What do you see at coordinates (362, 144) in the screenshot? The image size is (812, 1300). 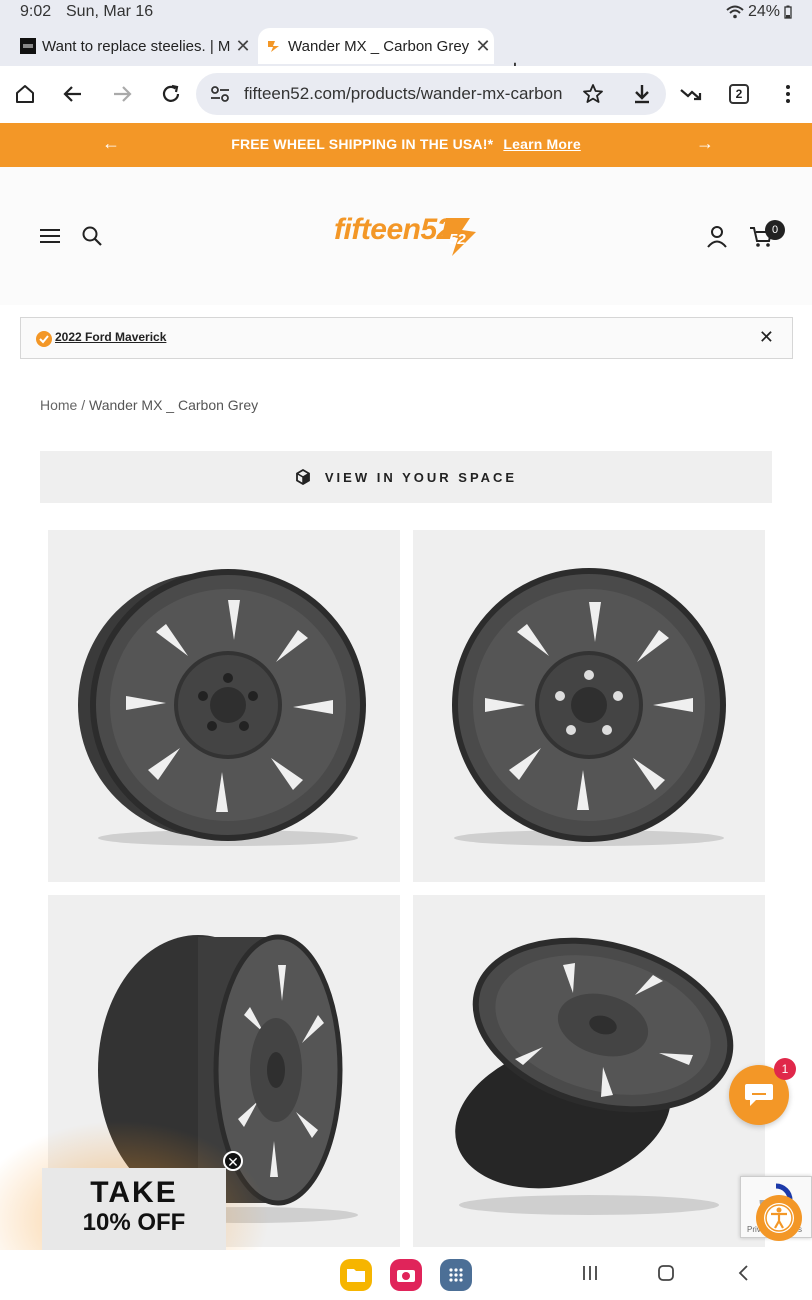 I see `banner-text: FREE WHEEL SHIPPING IN THE USA!*` at bounding box center [362, 144].